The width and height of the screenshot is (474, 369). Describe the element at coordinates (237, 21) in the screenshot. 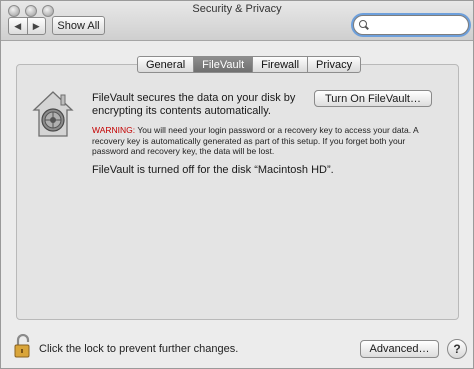

I see `toolbar: Security & Privacy ◀ ▶ Show All` at that location.